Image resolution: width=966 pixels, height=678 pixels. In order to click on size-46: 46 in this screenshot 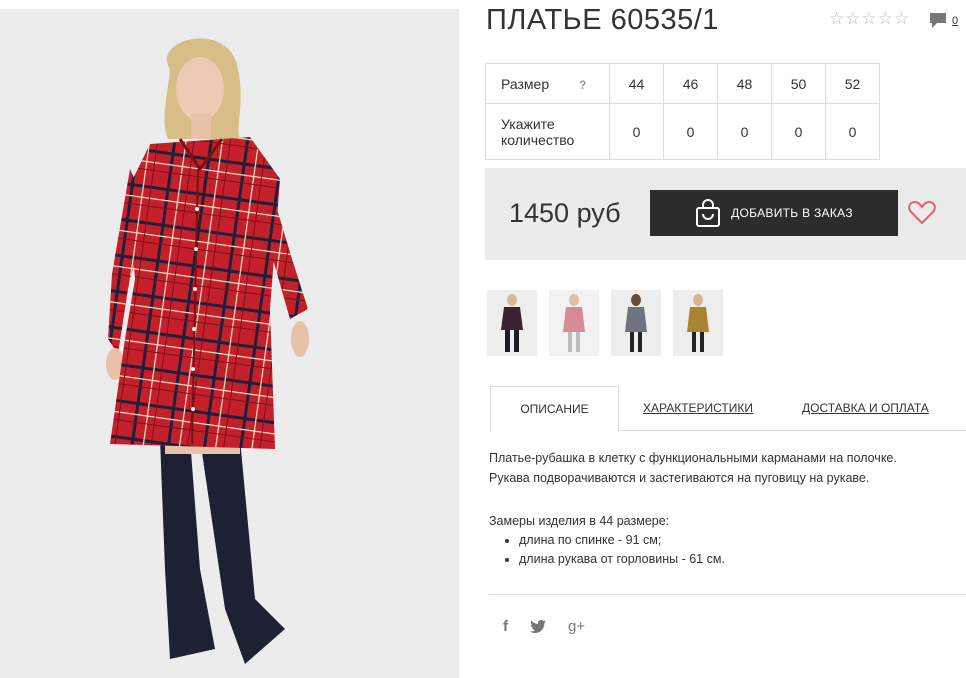, I will do `click(690, 83)`.